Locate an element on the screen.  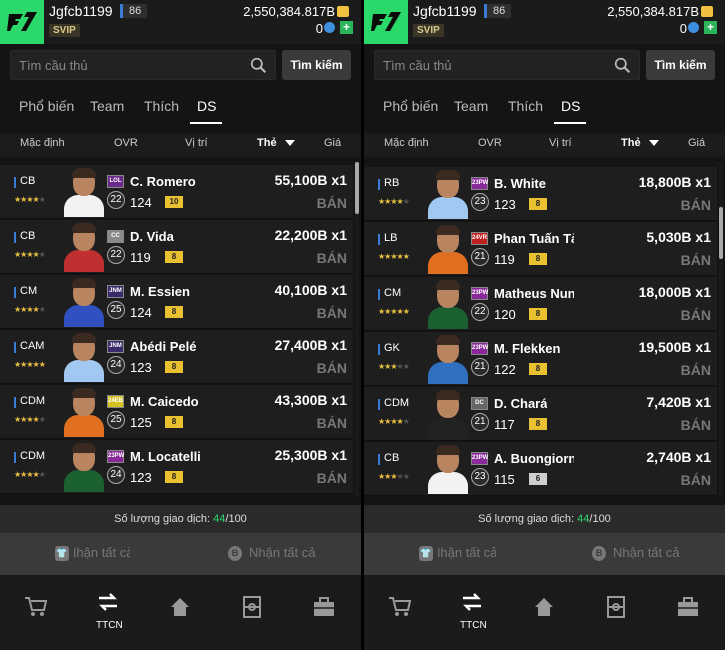
player-ovr: 119 is located at coordinates (140, 257).